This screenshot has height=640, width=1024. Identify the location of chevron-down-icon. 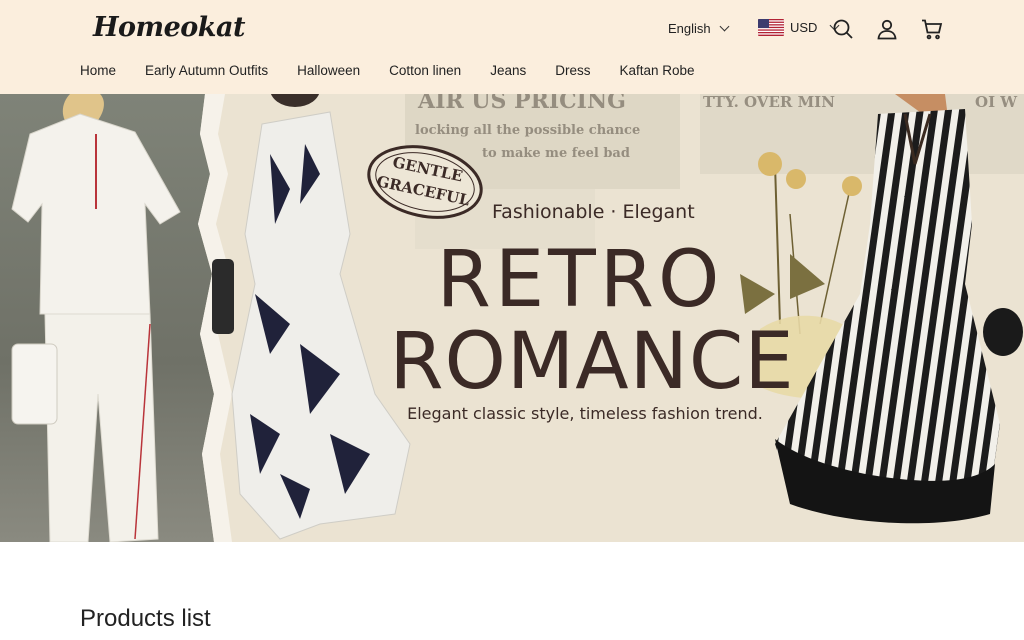
(724, 26).